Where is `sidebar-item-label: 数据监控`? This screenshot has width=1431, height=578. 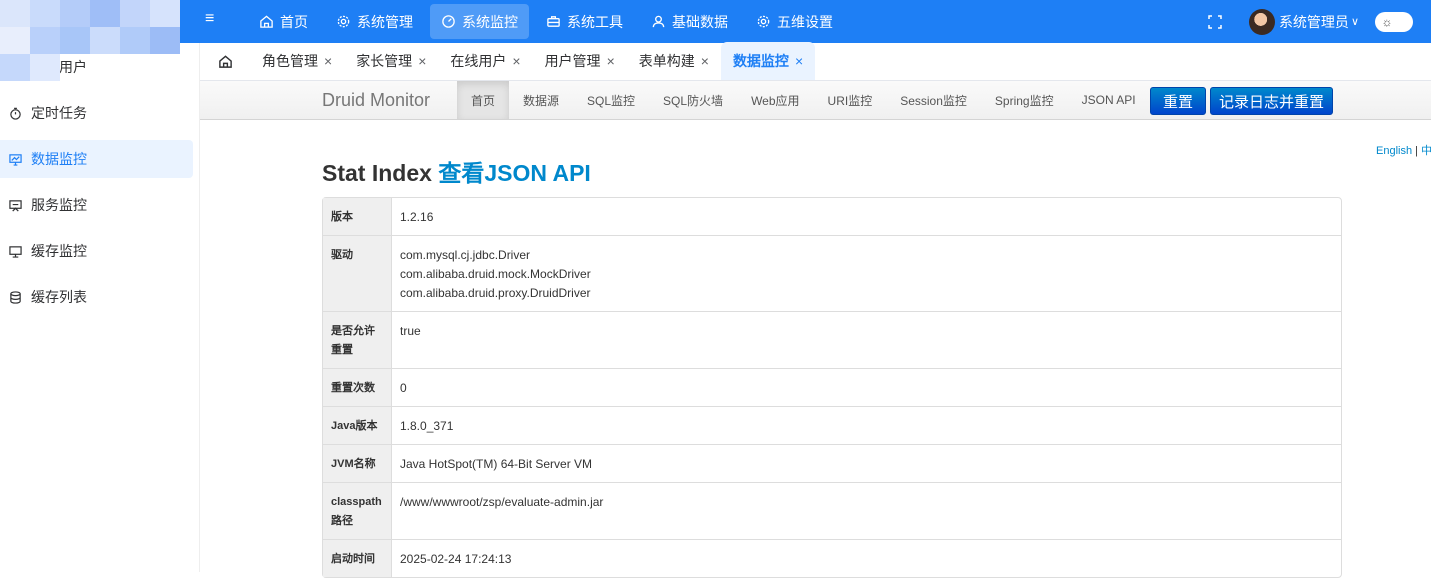
sidebar-item-label: 数据监控 is located at coordinates (59, 159).